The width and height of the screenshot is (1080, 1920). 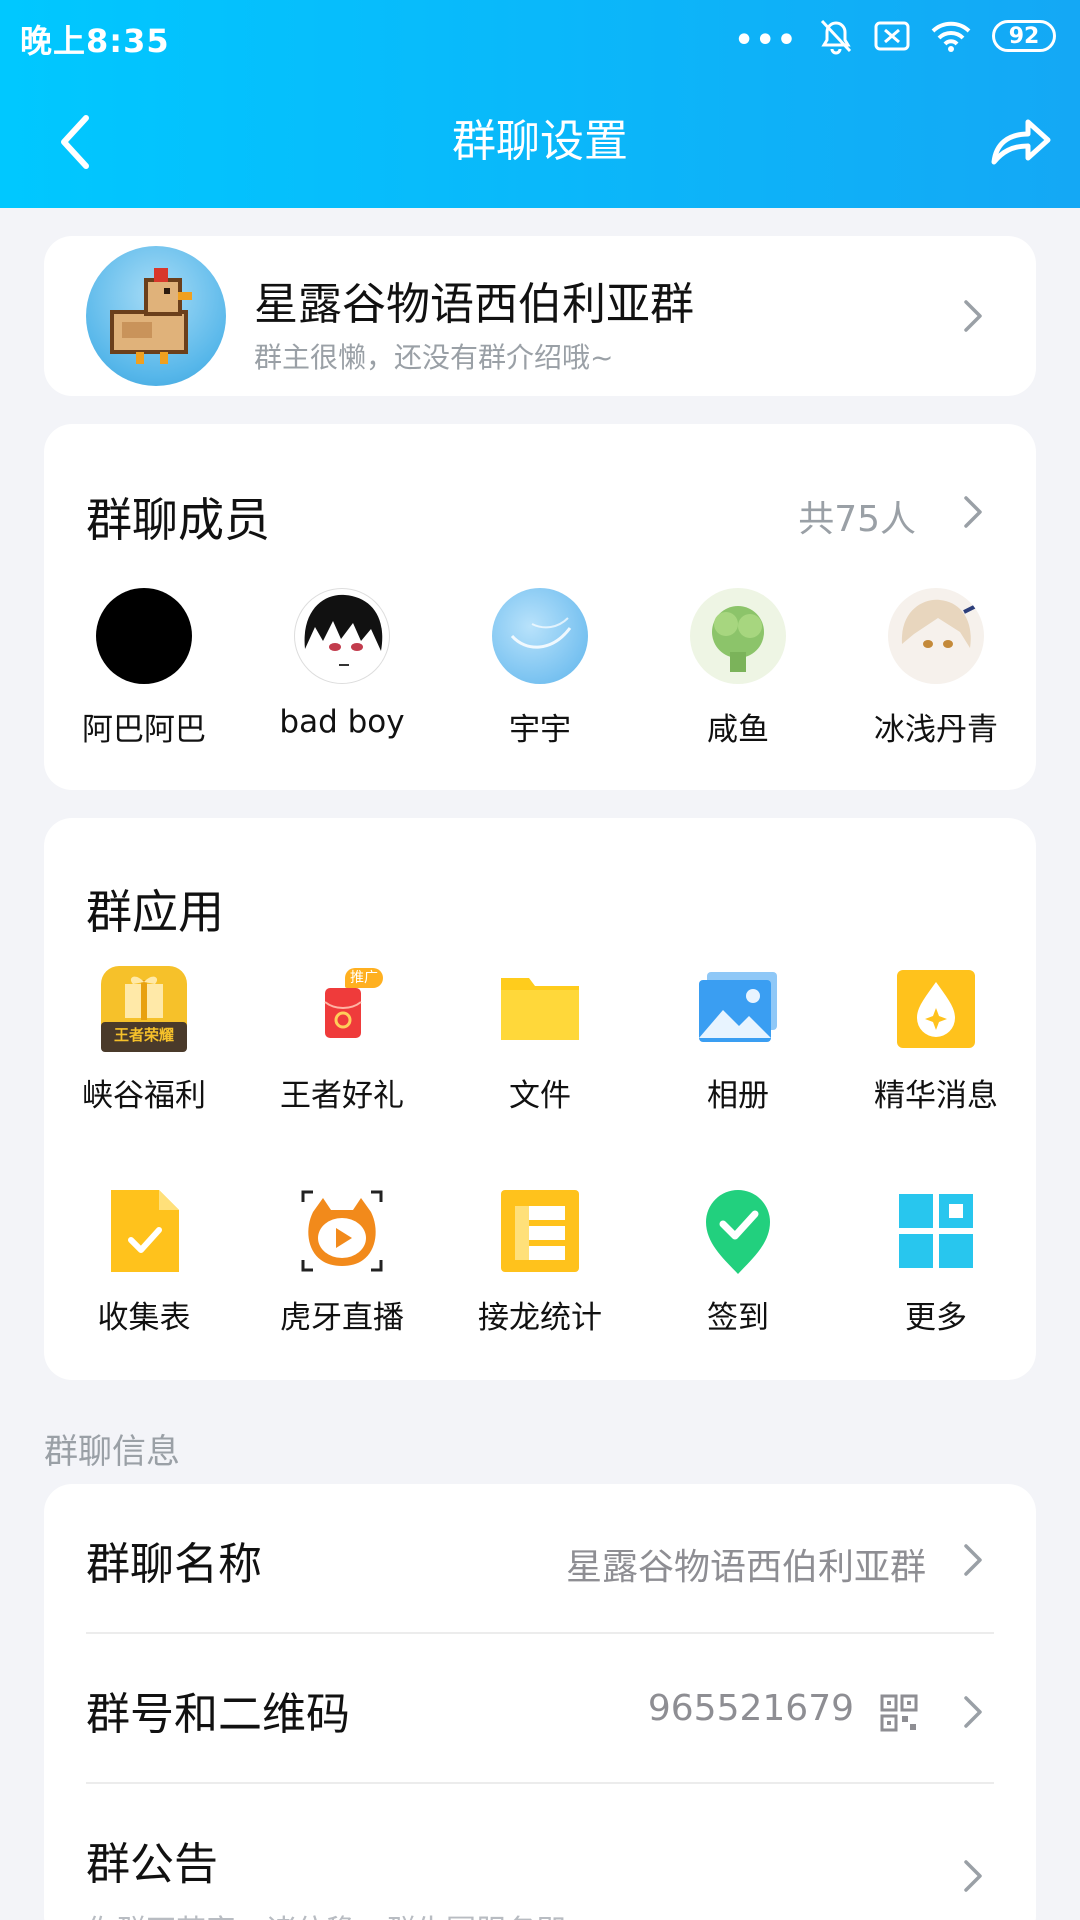 I want to click on huya-icon, so click(x=342, y=1231).